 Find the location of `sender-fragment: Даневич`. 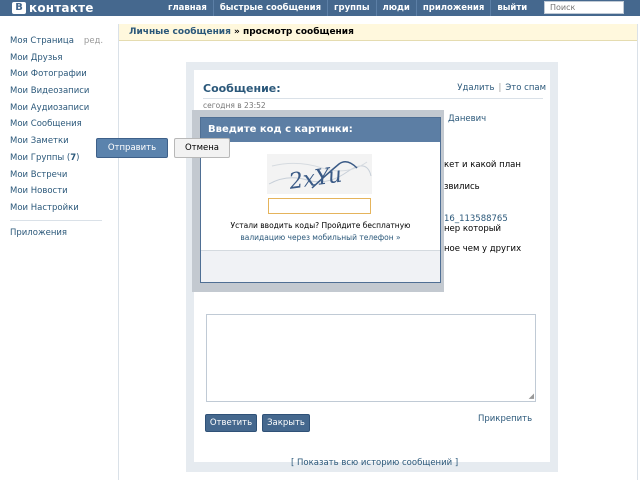

sender-fragment: Даневич is located at coordinates (467, 119).